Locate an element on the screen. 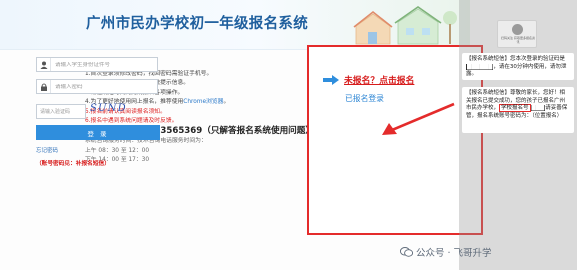 The image size is (577, 270). page-title: 广州市民办学校初一年级报名系统 is located at coordinates (197, 24).